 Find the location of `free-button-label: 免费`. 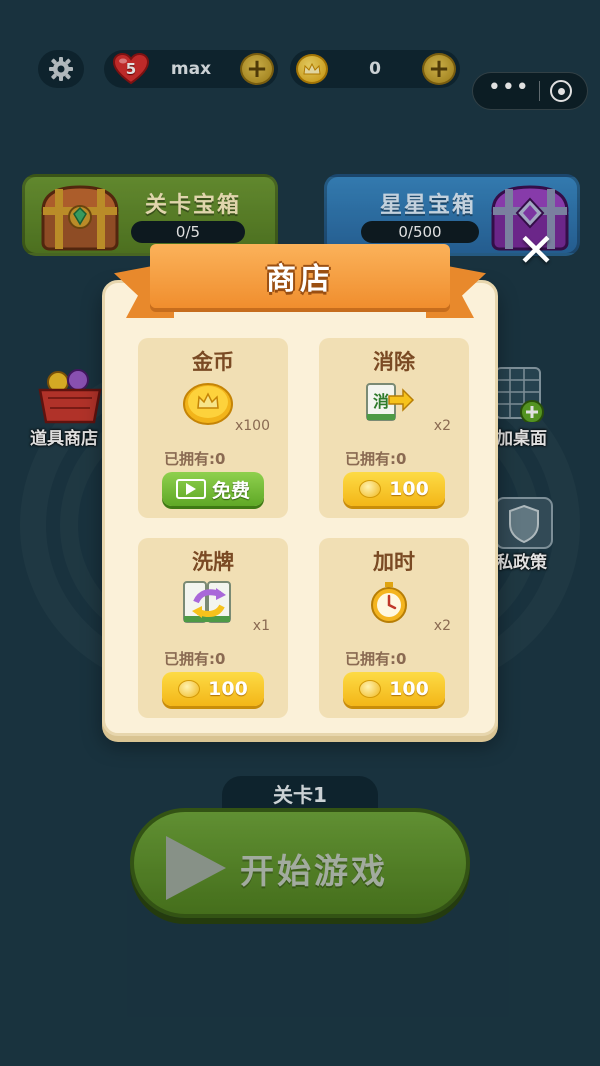

free-button-label: 免费 is located at coordinates (230, 490).